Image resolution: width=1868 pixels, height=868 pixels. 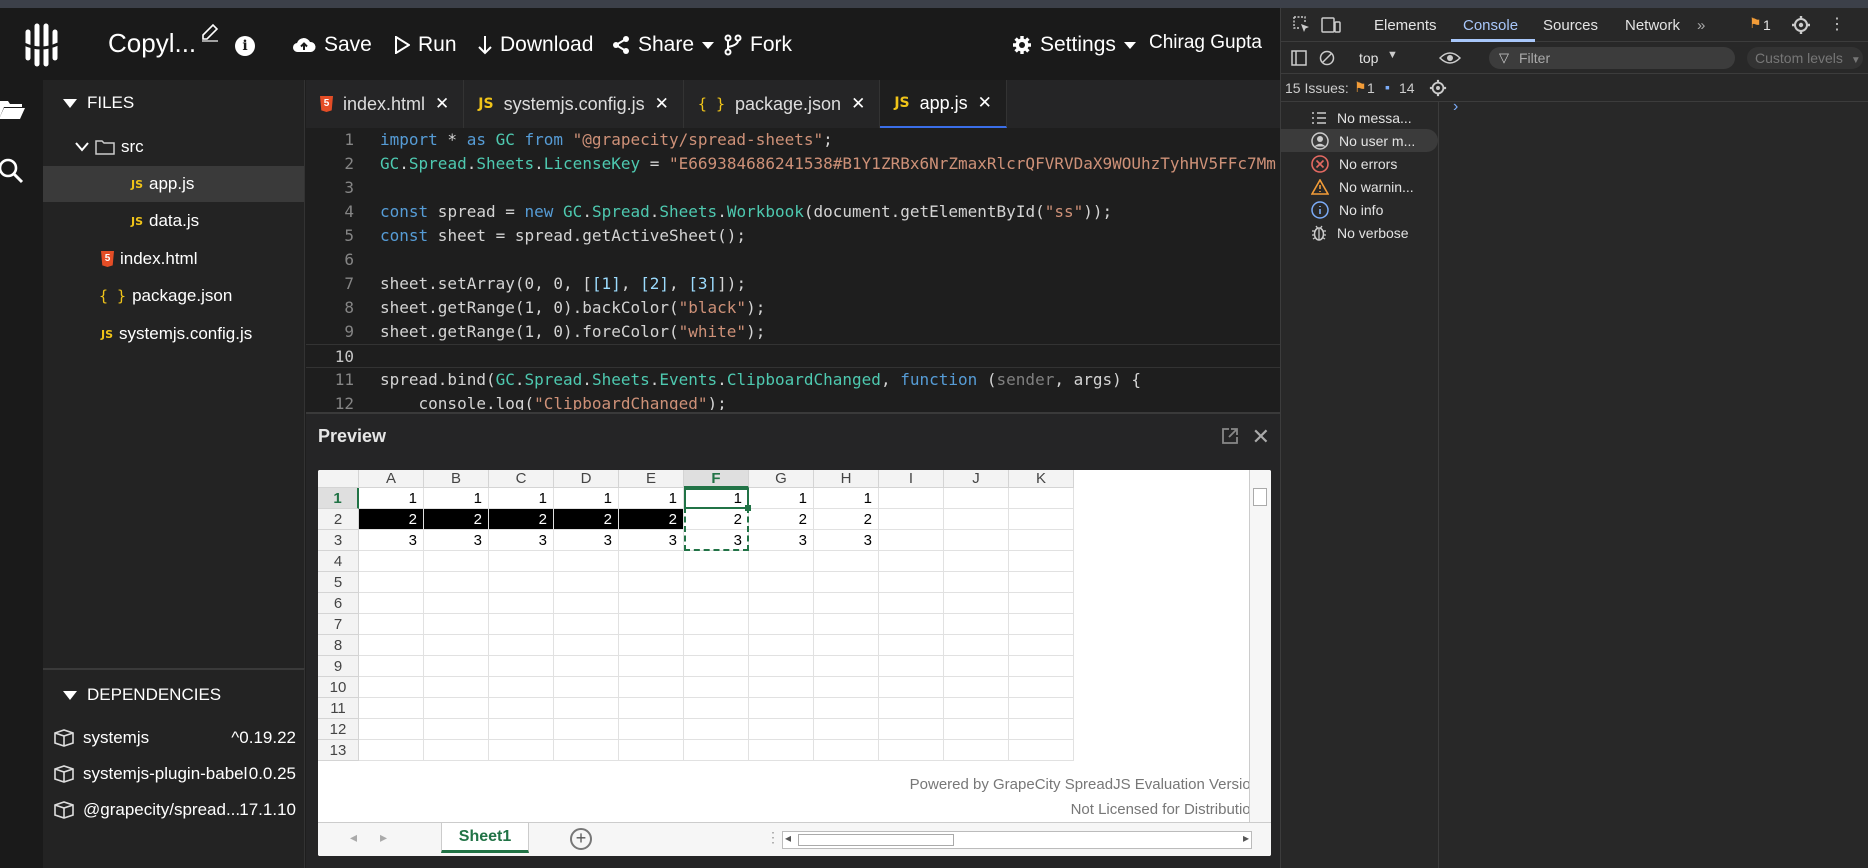 I want to click on tree-file-systemjs-config-js: JS systemjs.config.js, so click(x=173, y=334).